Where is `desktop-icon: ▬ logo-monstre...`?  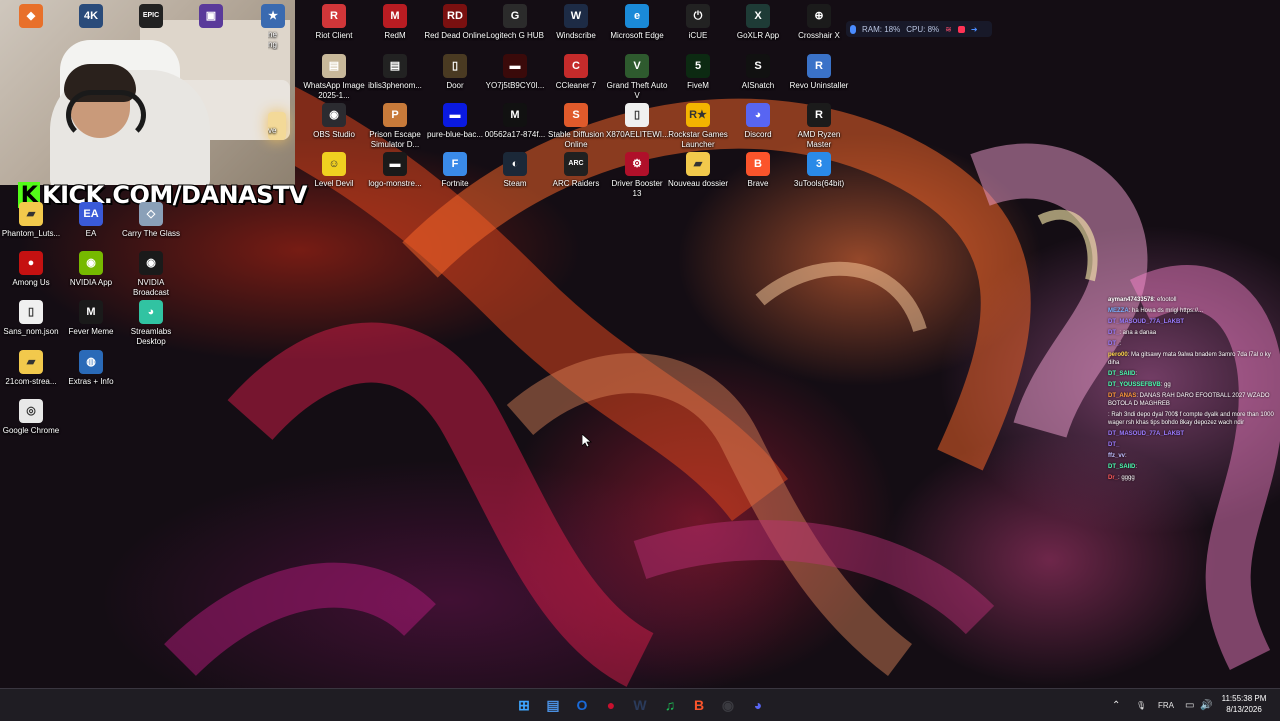 desktop-icon: ▬ logo-monstre... is located at coordinates (395, 170).